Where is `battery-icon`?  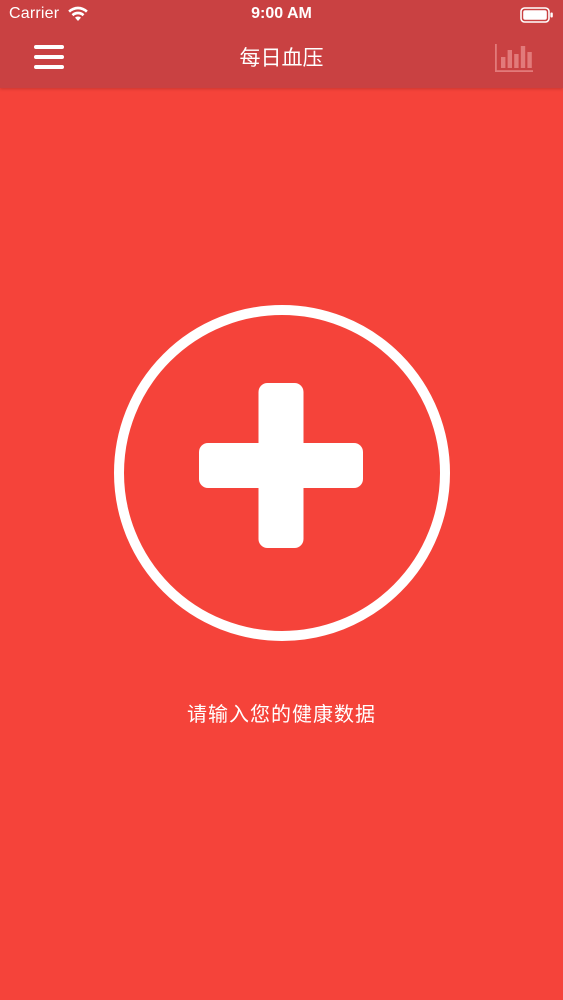
battery-icon is located at coordinates (536, 15).